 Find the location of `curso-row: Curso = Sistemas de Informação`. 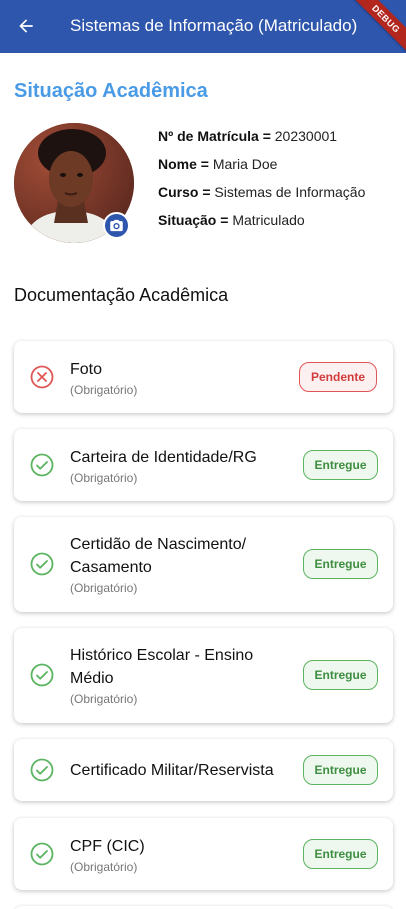

curso-row: Curso = Sistemas de Informação is located at coordinates (261, 198).